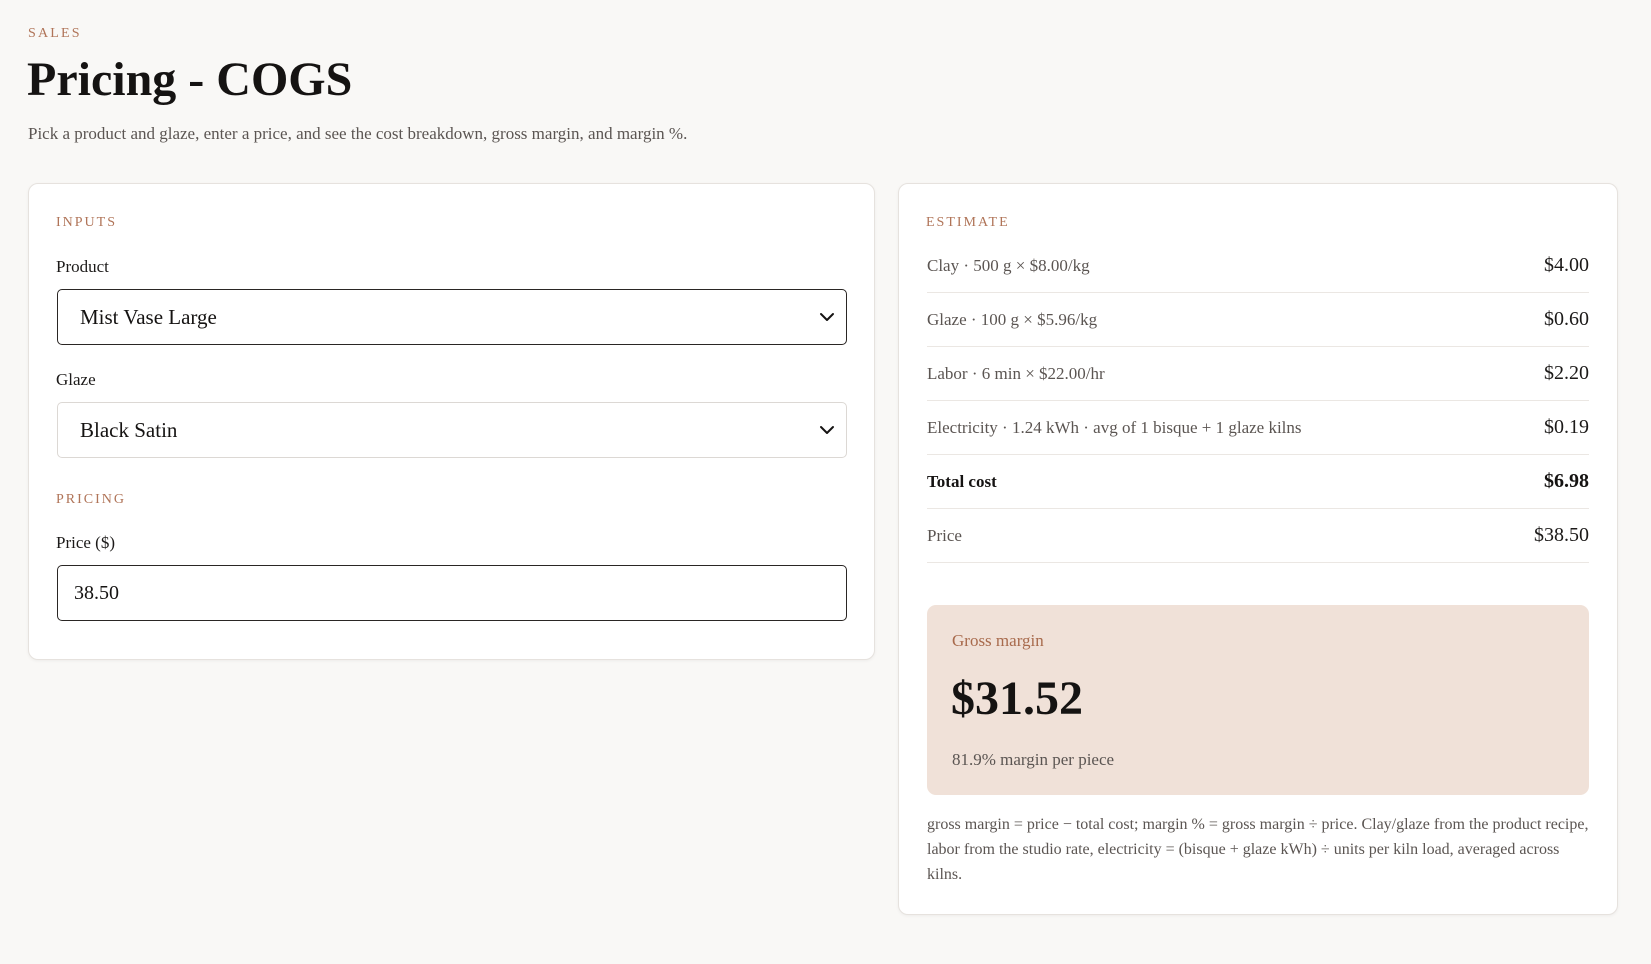 This screenshot has width=1651, height=964. I want to click on cost-row-label: Clay · 500 g × $8.00/kg, so click(1008, 265).